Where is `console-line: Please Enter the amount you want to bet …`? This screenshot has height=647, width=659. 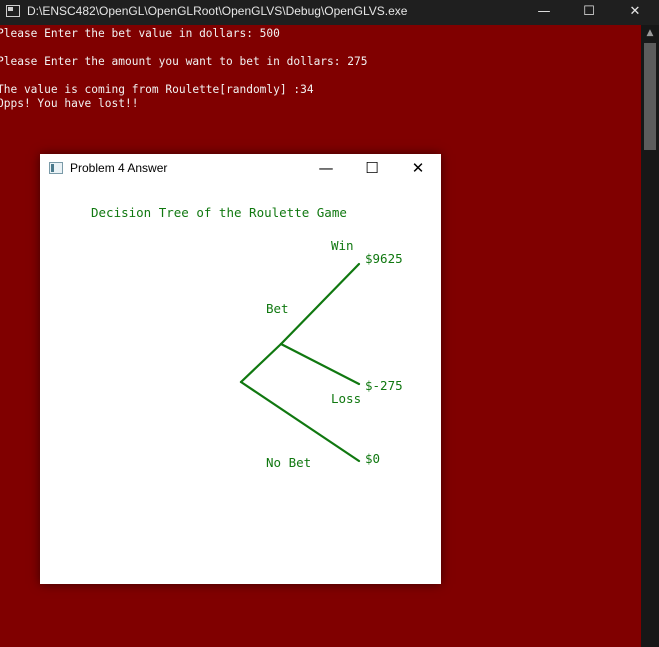
console-line: Please Enter the amount you want to bet … is located at coordinates (184, 61).